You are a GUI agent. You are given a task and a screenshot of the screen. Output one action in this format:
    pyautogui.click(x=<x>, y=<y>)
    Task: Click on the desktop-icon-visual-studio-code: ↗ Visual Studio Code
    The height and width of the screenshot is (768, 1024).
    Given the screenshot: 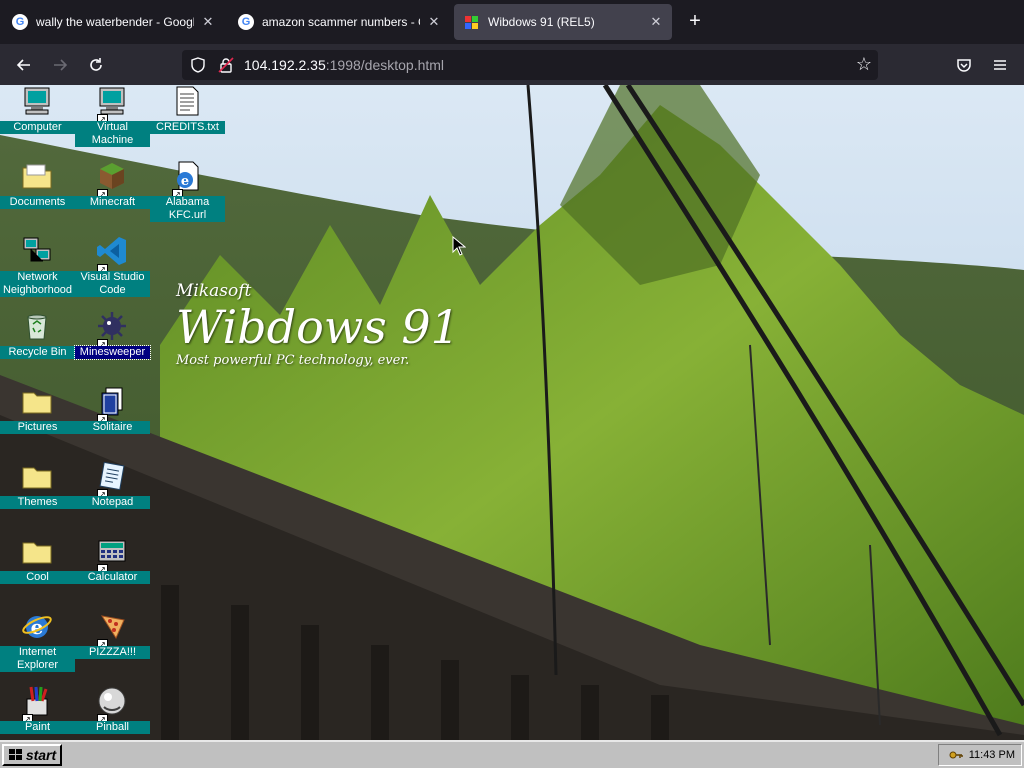 What is the action you would take?
    pyautogui.click(x=112, y=272)
    